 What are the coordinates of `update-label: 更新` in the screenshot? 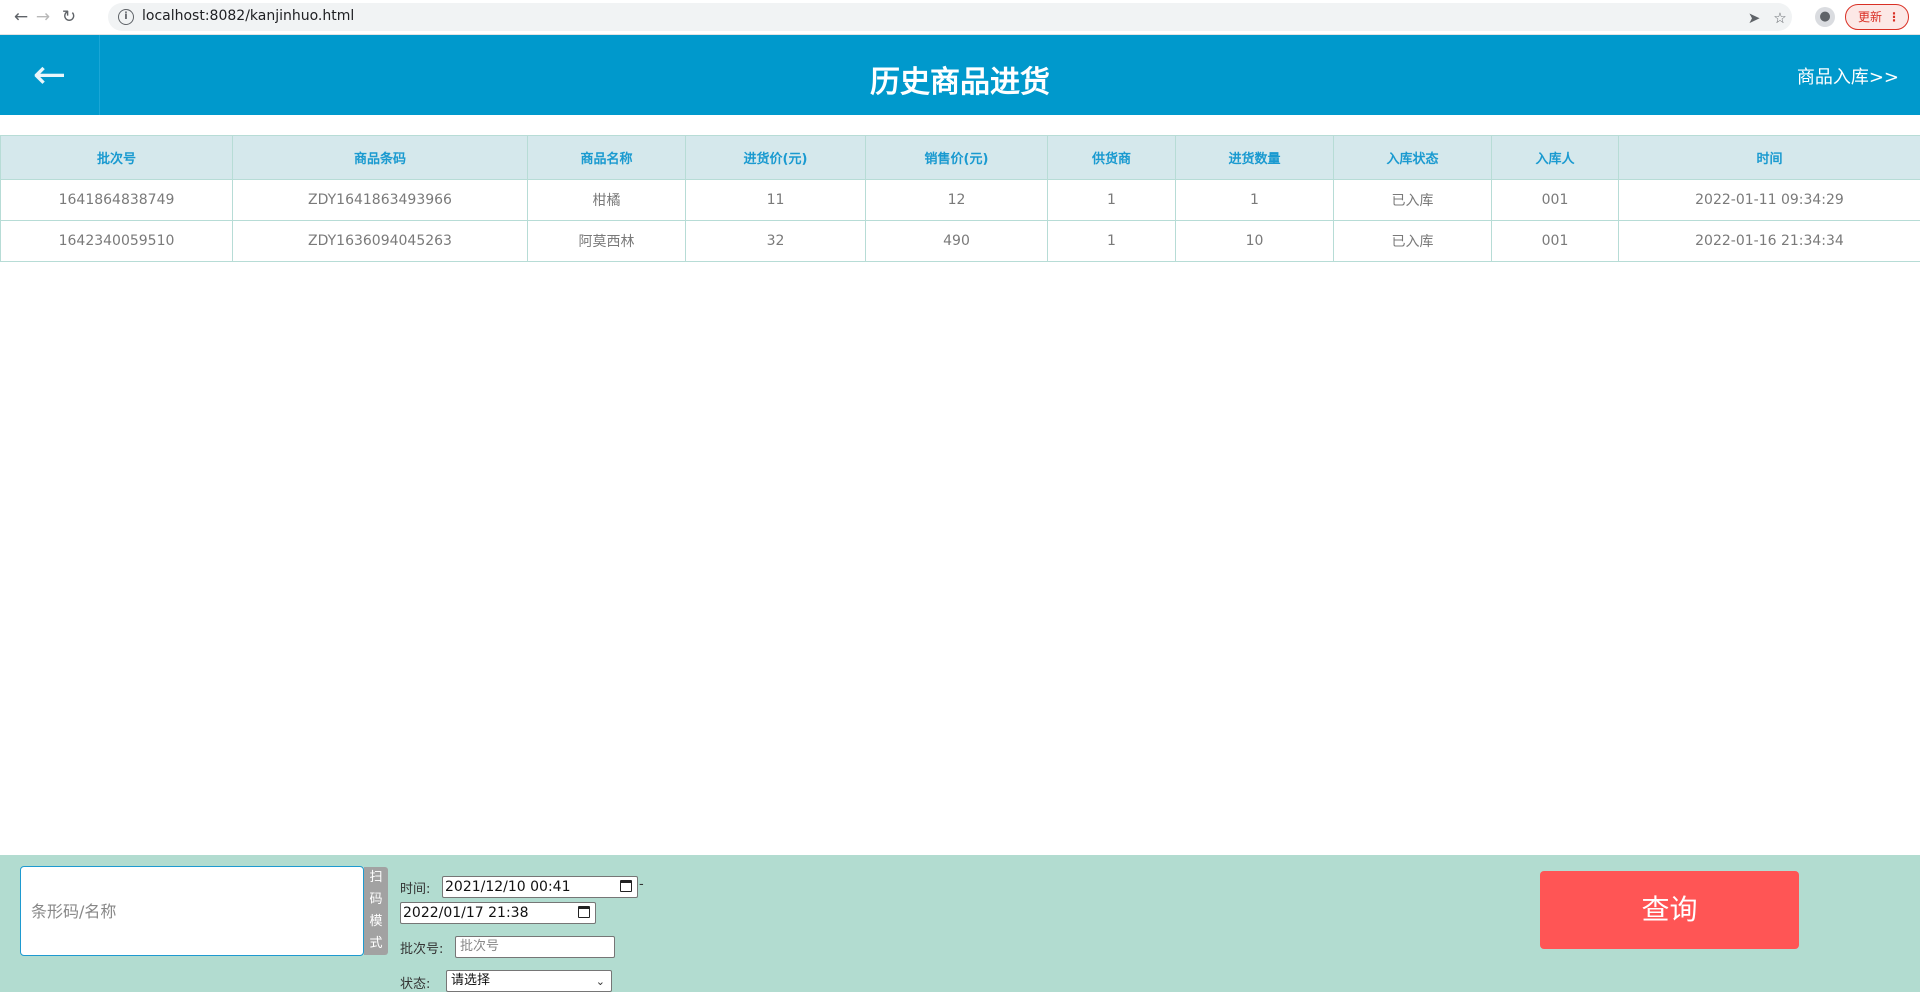 It's located at (1870, 17).